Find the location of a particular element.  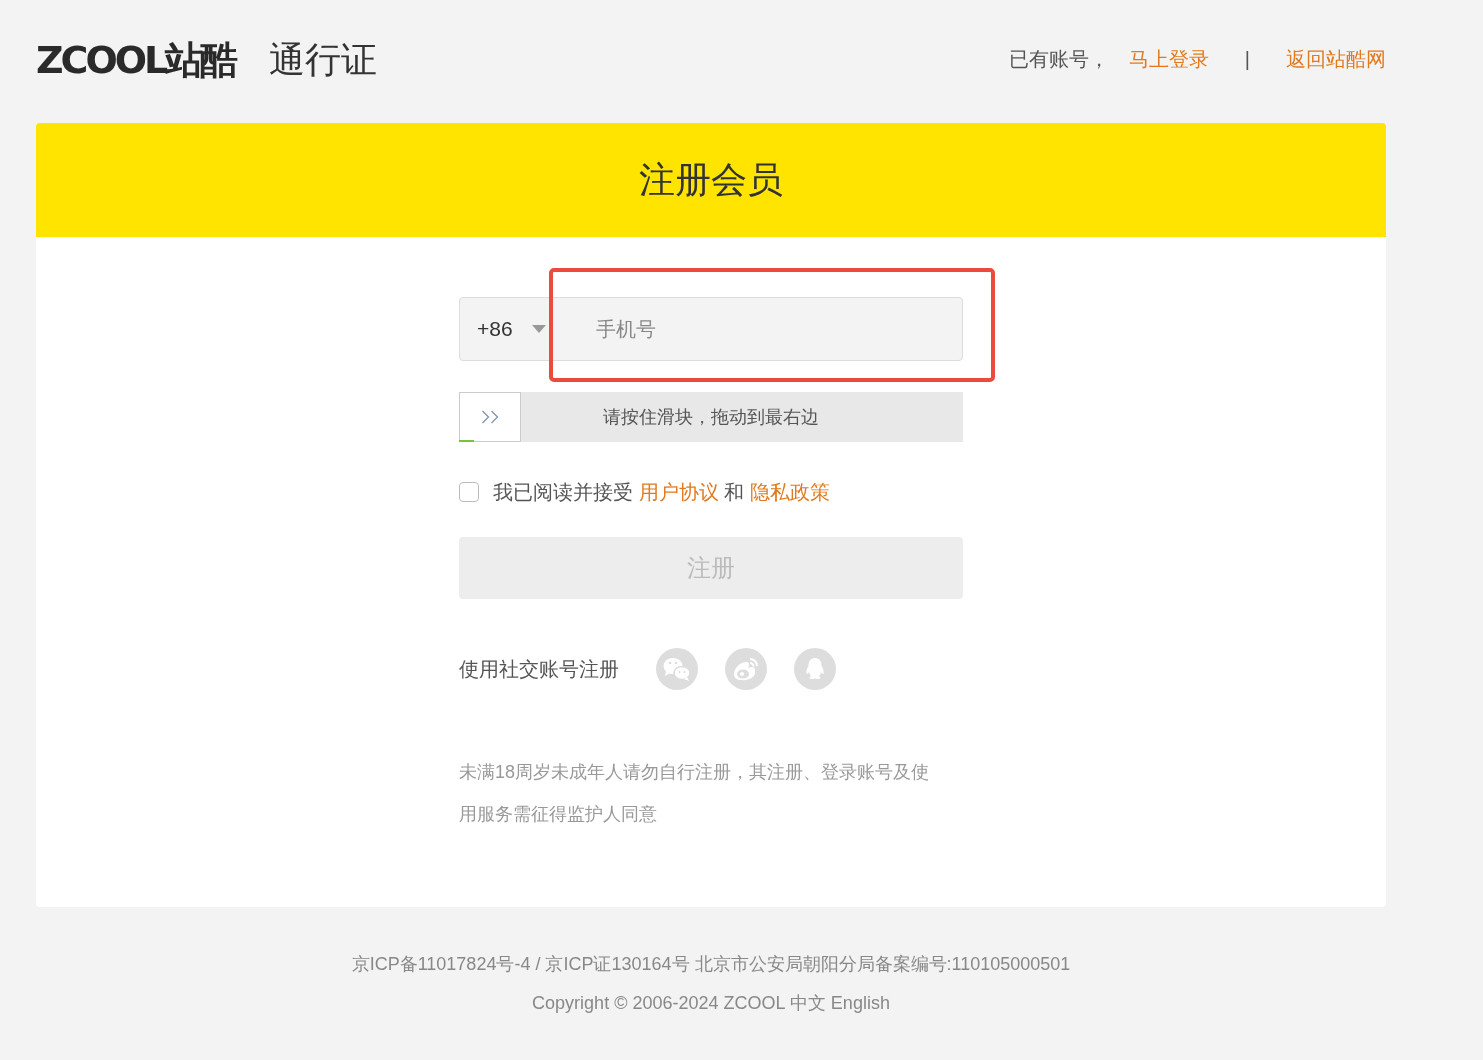

site-logo: ZCOOL站酷 is located at coordinates (136, 59).